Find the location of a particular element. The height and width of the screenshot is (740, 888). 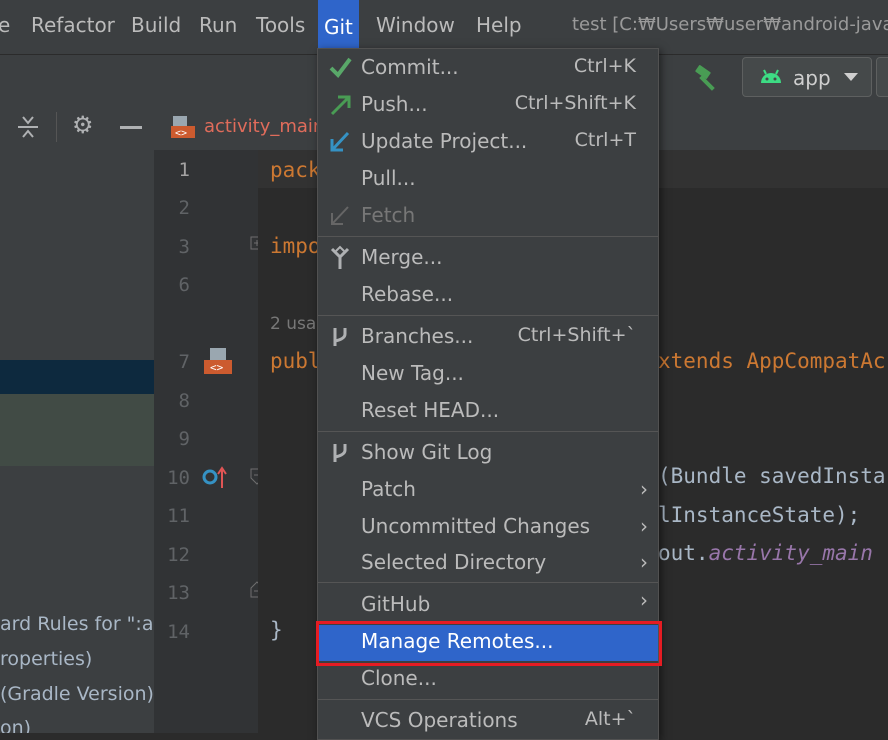

project-panel-header: ⚙ is located at coordinates (77, 127).